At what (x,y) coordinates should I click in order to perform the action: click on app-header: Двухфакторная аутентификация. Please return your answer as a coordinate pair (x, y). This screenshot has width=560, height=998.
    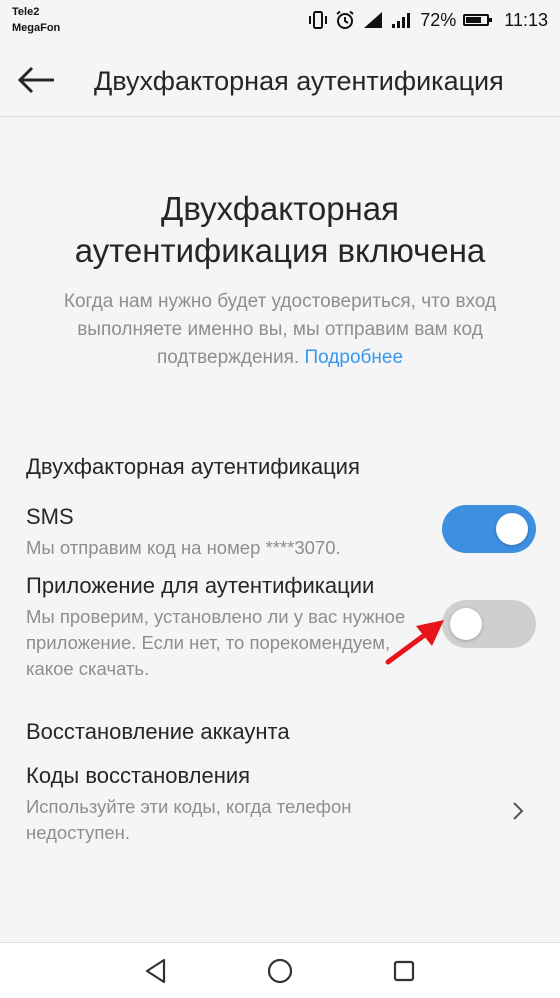
    Looking at the image, I should click on (280, 80).